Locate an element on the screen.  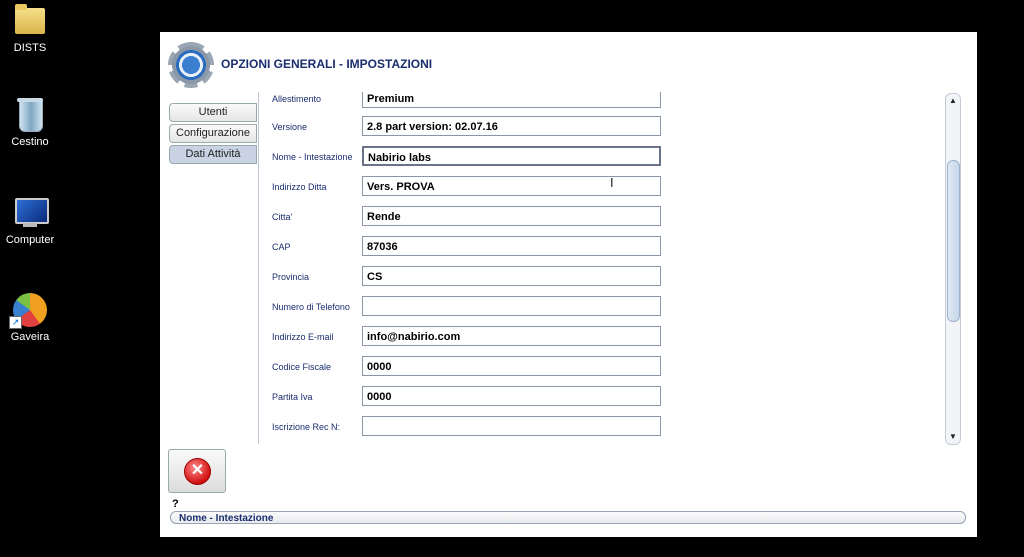
form-row-versione: Versione 2.8 part version: 02.07.16 is located at coordinates (540, 128).